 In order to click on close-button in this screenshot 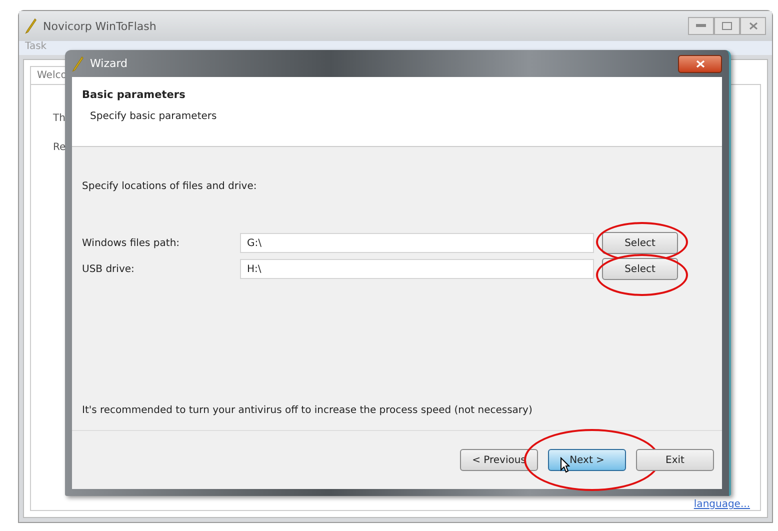, I will do `click(700, 63)`.